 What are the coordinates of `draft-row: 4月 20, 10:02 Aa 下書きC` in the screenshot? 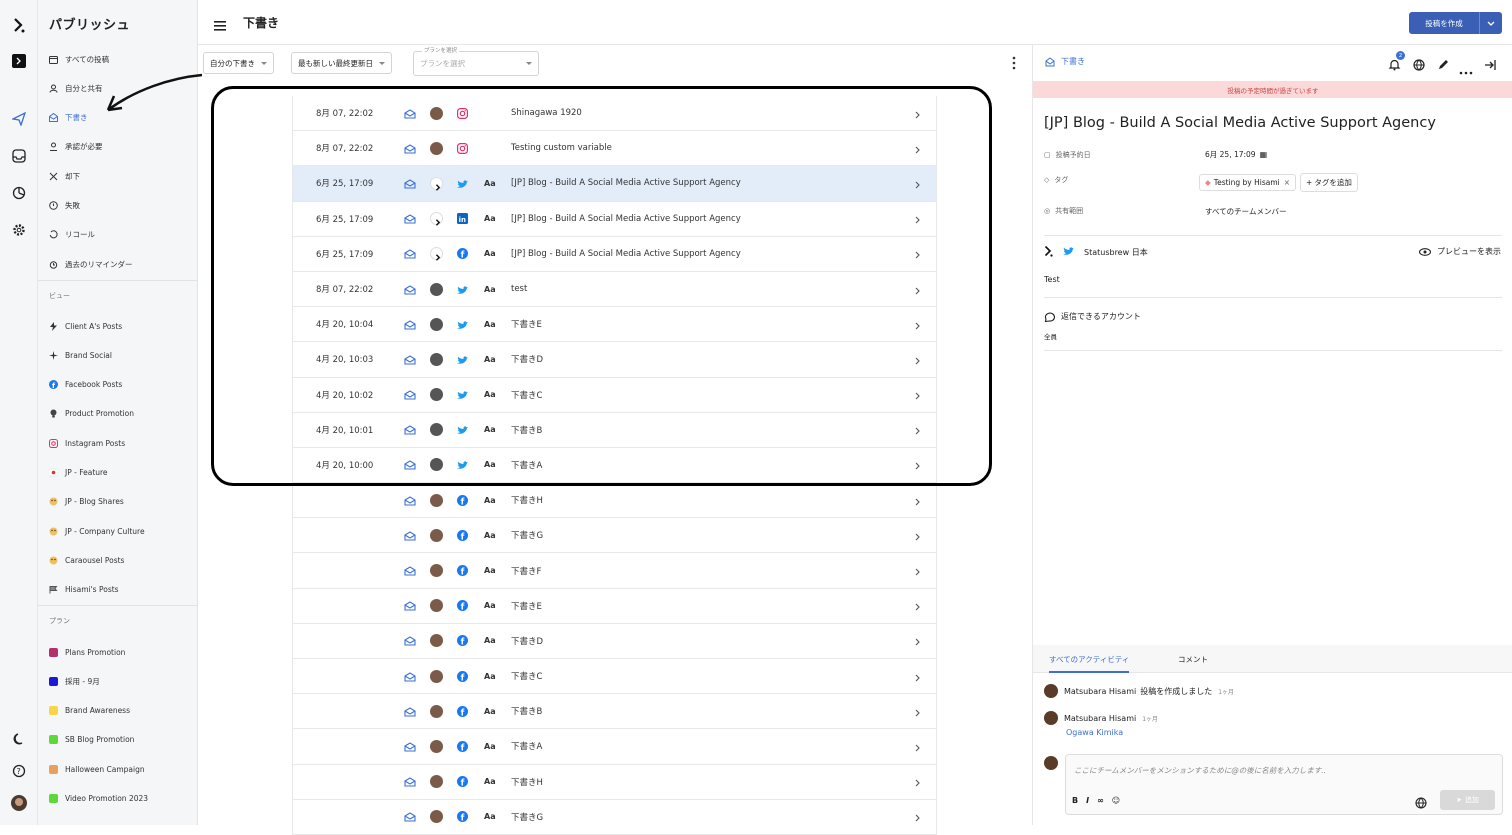 It's located at (614, 395).